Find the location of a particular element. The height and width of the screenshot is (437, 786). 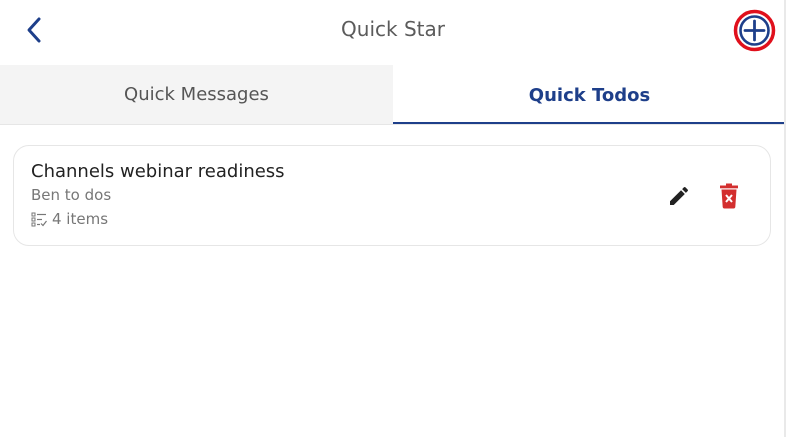

todo-count-label: 4 items is located at coordinates (80, 219).